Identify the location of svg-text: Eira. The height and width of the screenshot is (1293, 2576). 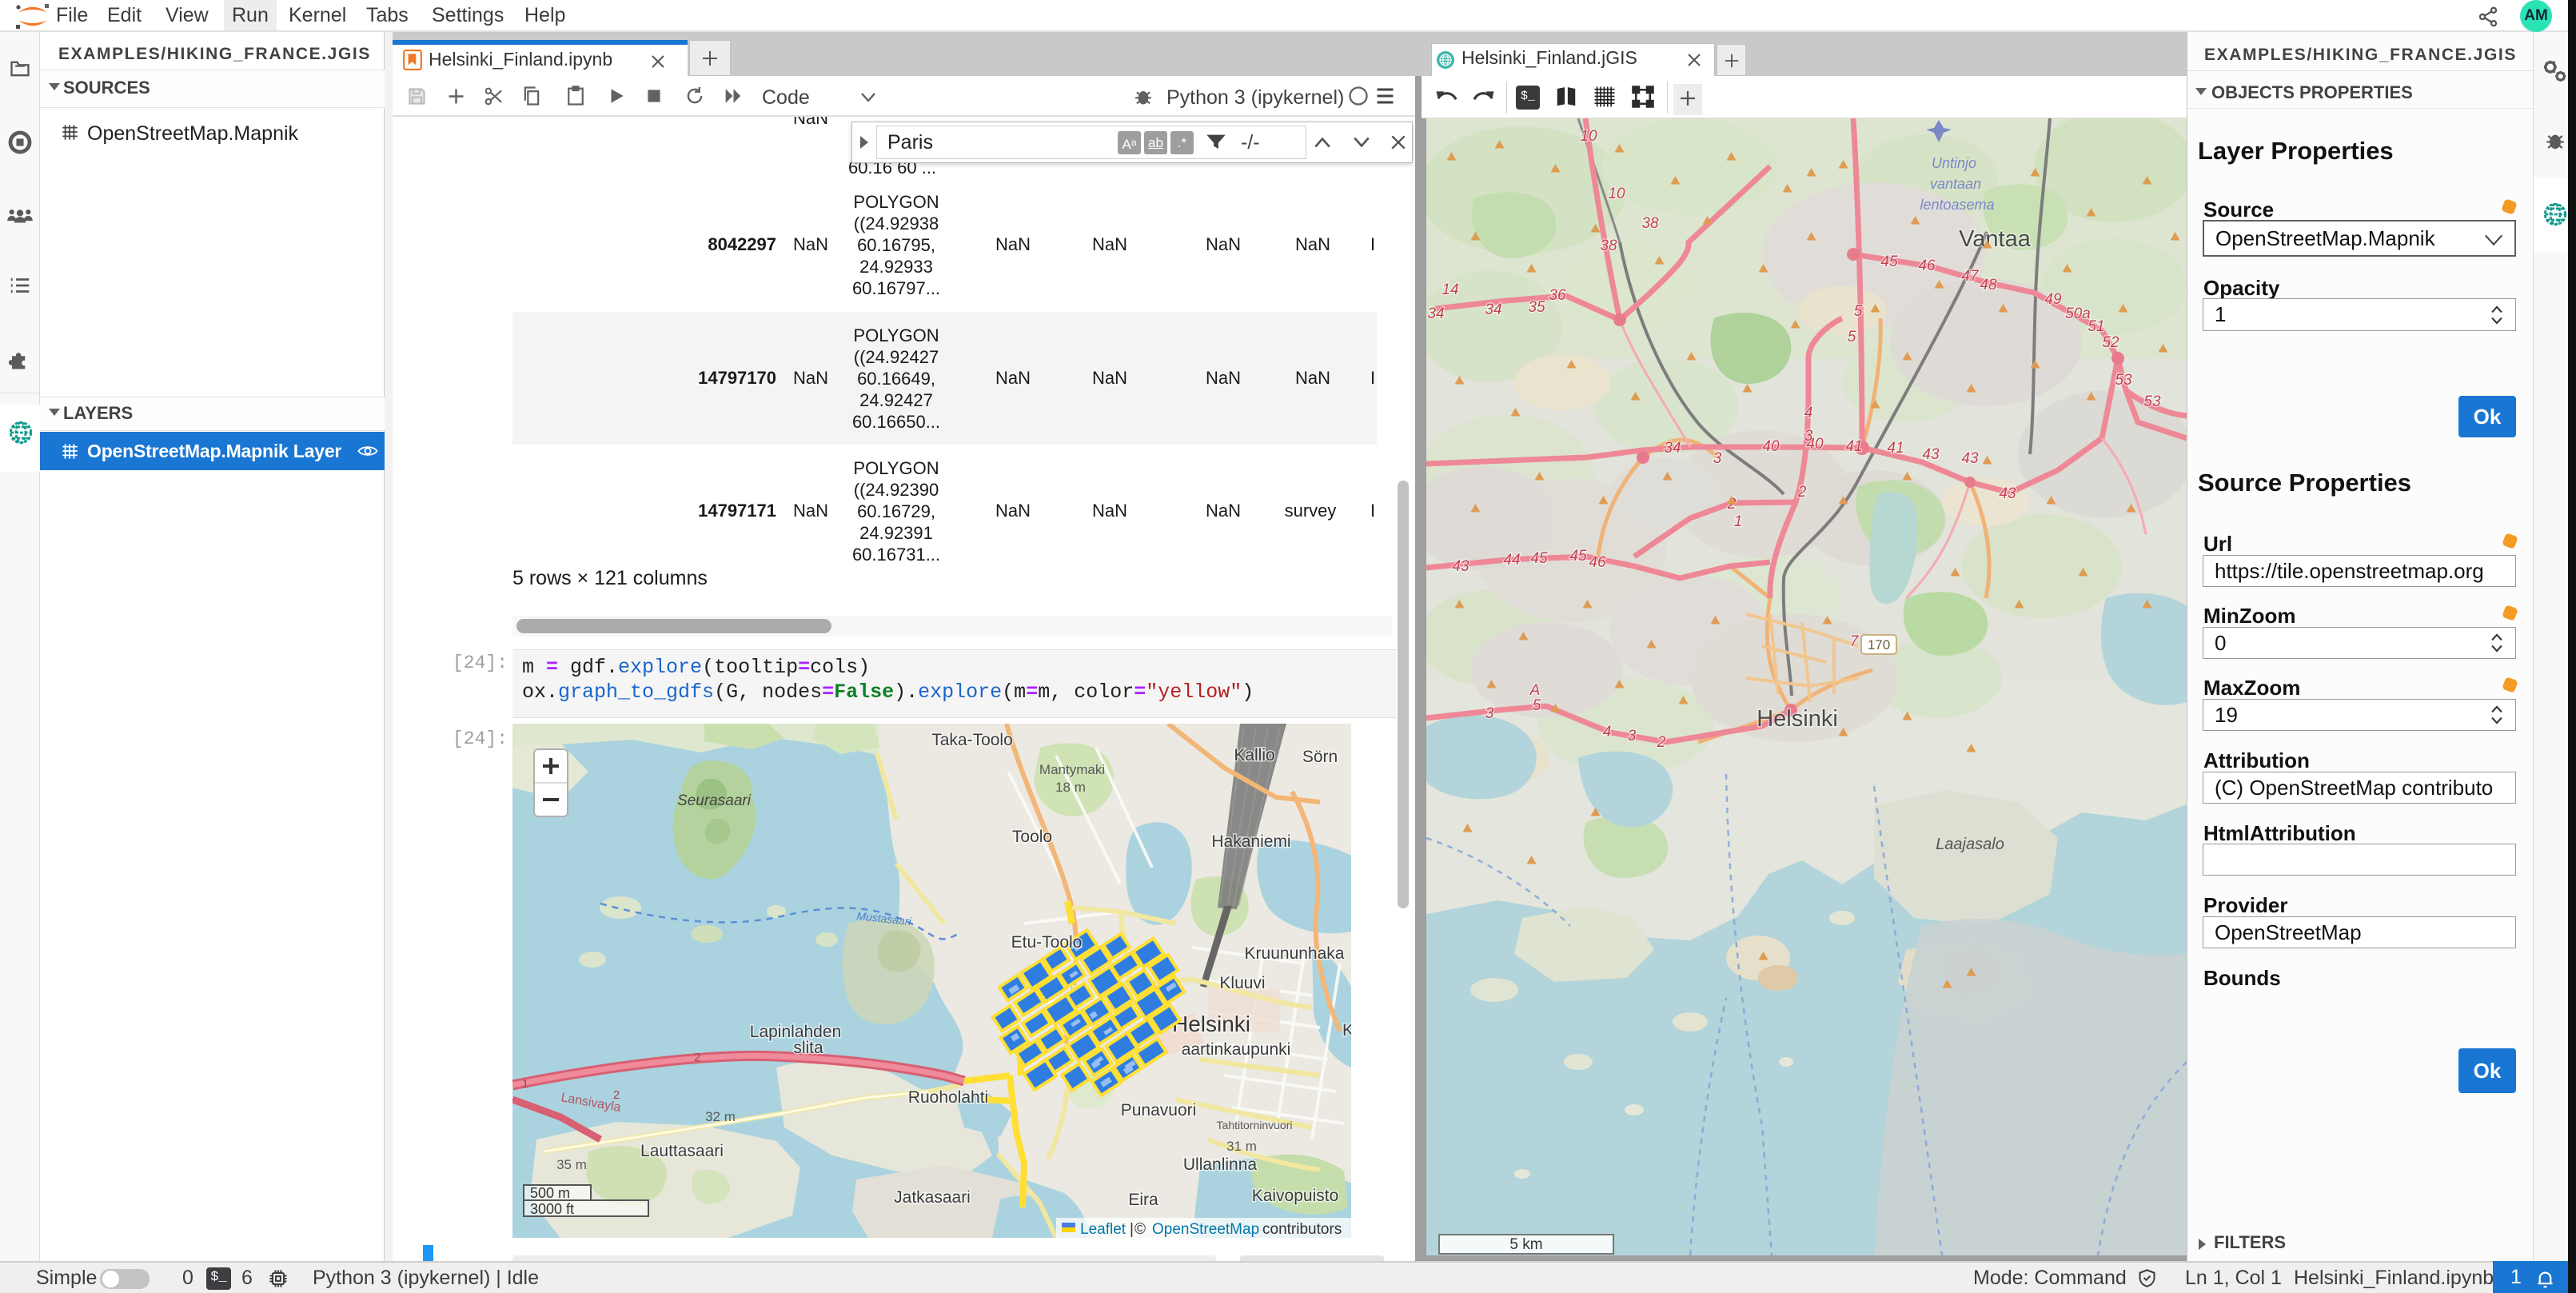
(1143, 1200).